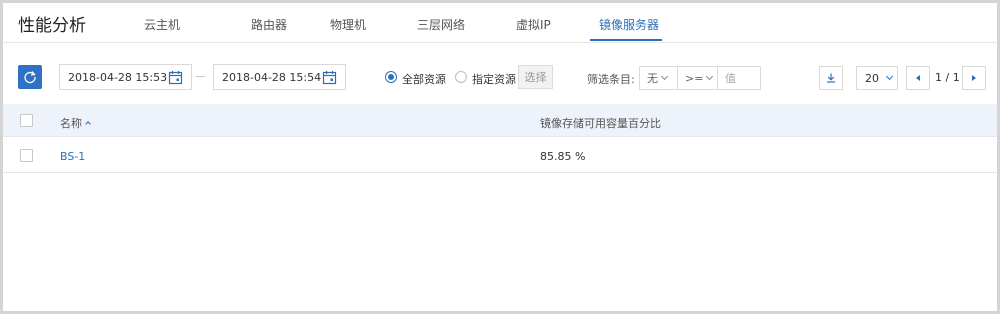 The width and height of the screenshot is (1000, 314). What do you see at coordinates (72, 156) in the screenshot?
I see `row-name-link: BS-1` at bounding box center [72, 156].